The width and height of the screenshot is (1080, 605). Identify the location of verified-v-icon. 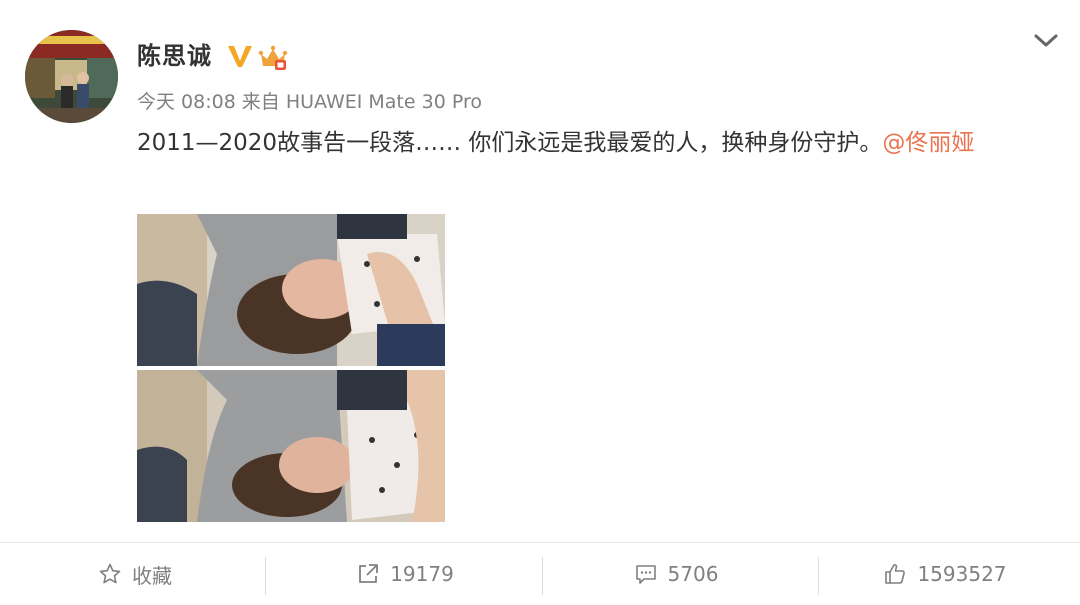
(240, 56).